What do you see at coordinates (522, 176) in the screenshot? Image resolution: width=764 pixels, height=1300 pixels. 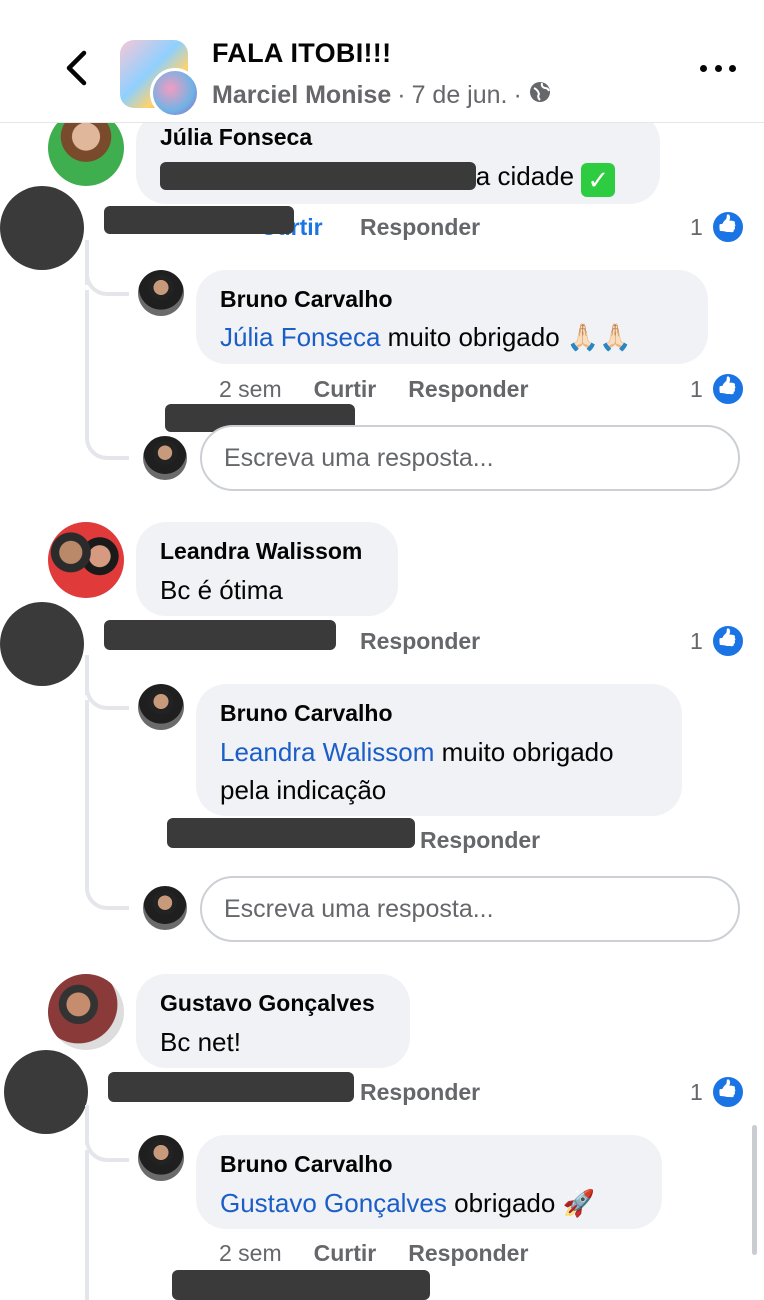 I see `comment-text-visible: la cidade` at bounding box center [522, 176].